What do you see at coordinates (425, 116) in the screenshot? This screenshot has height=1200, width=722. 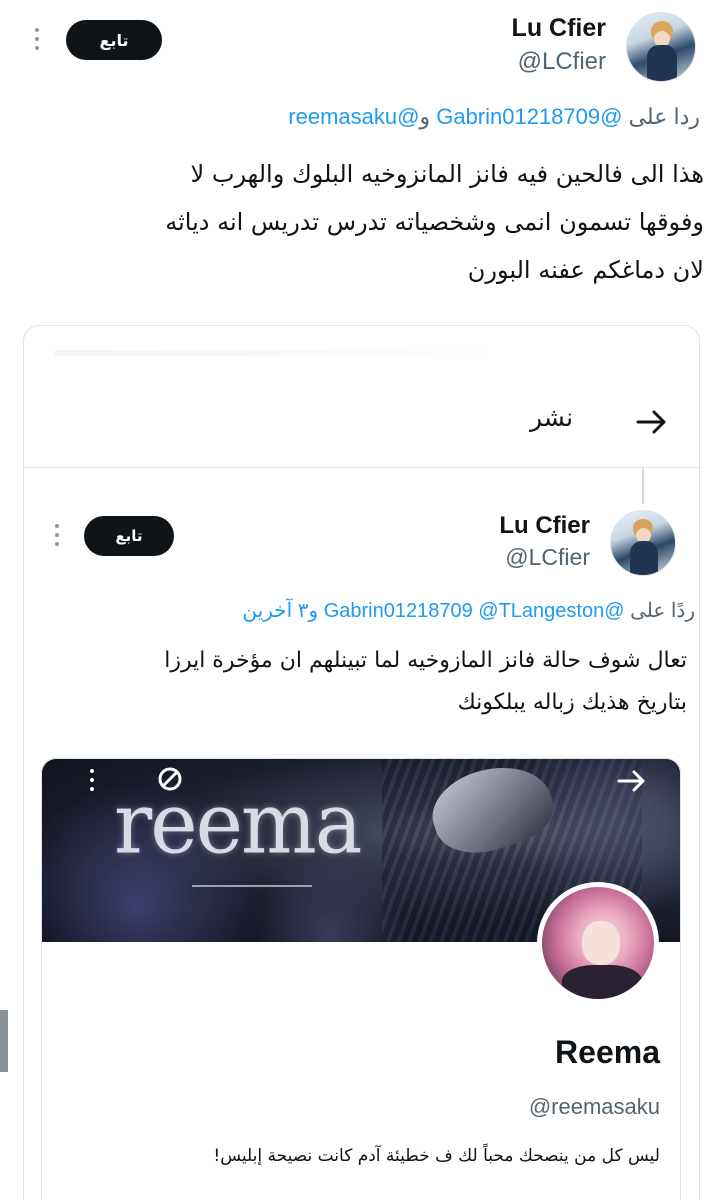 I see `reply-and: و` at bounding box center [425, 116].